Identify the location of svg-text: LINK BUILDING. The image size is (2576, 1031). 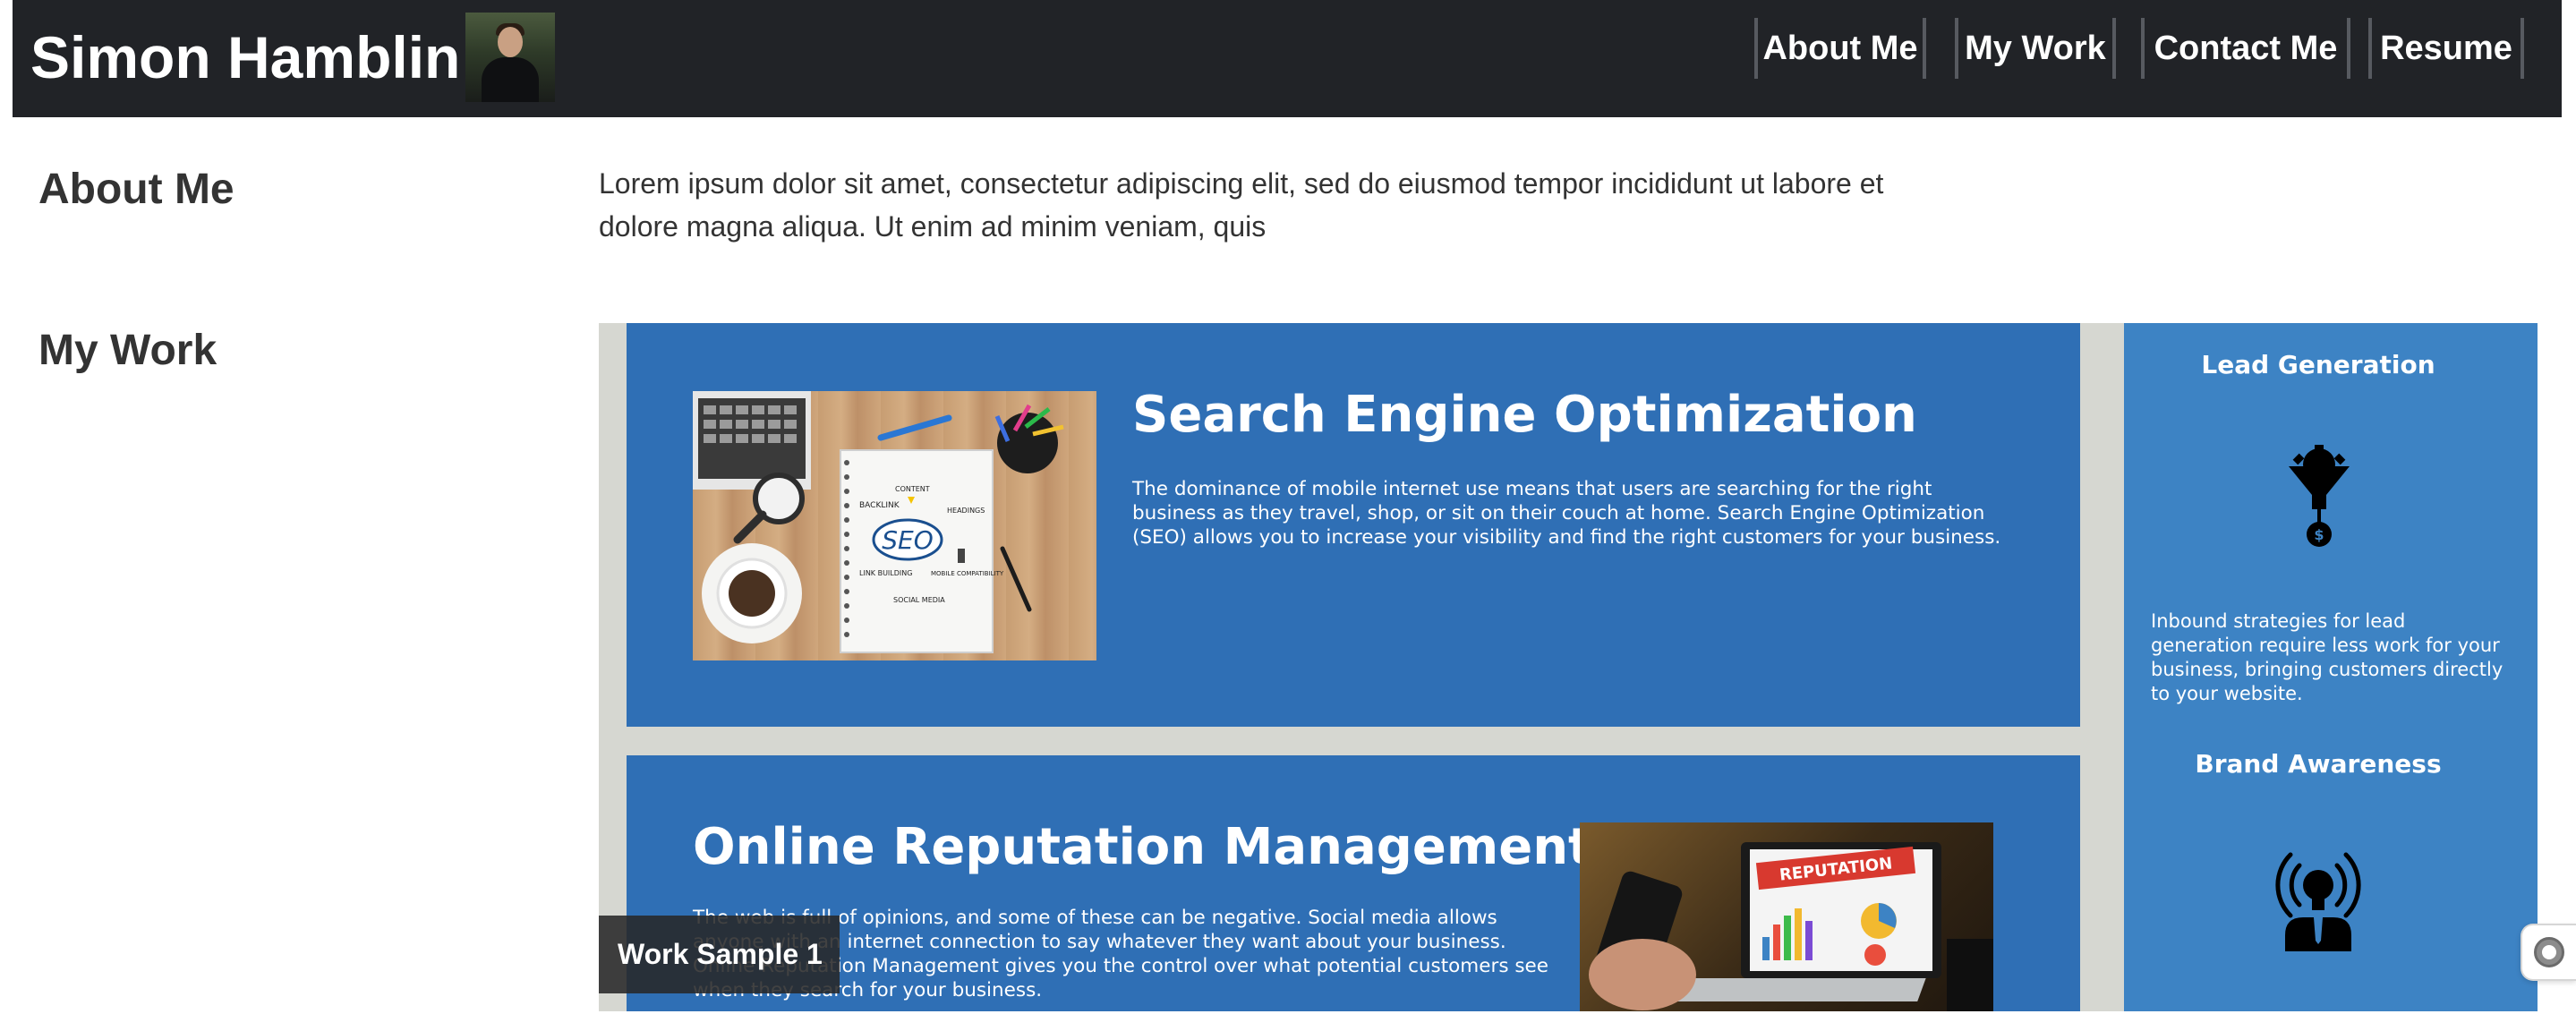
(885, 573).